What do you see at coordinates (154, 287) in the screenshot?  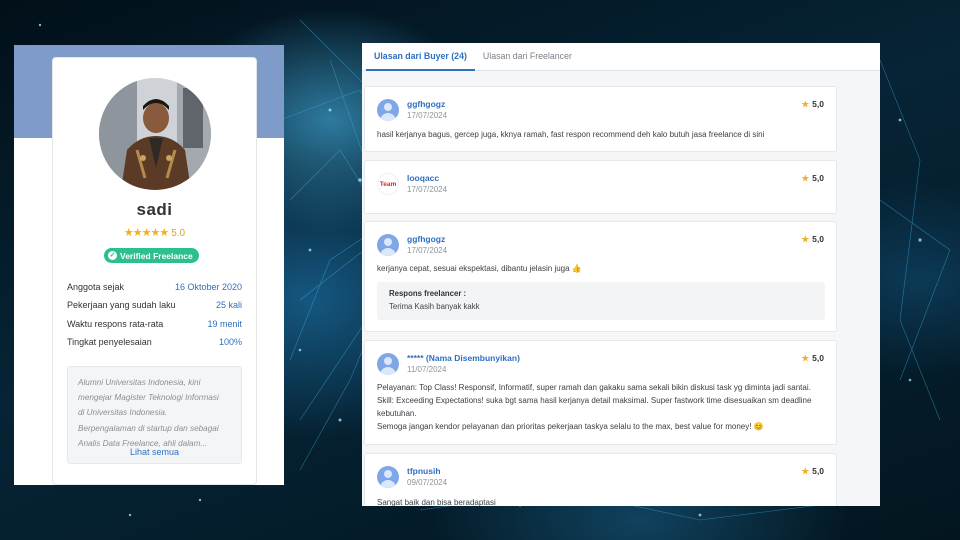 I see `stat-row: Anggota sejak 16 Oktober 2020` at bounding box center [154, 287].